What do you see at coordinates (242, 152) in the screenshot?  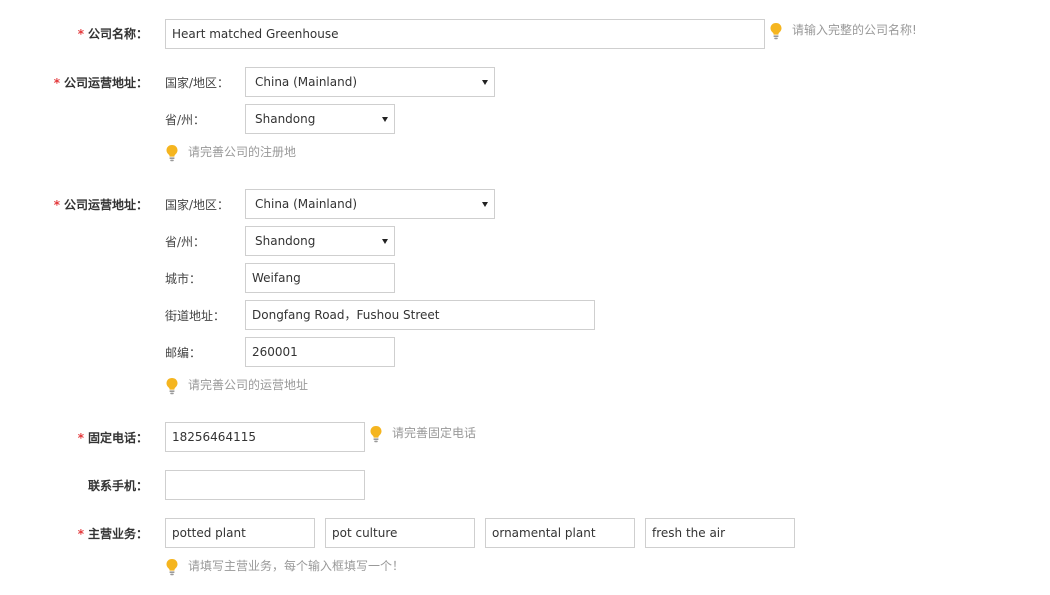 I see `registered-address-hint: 请完善公司的注册地` at bounding box center [242, 152].